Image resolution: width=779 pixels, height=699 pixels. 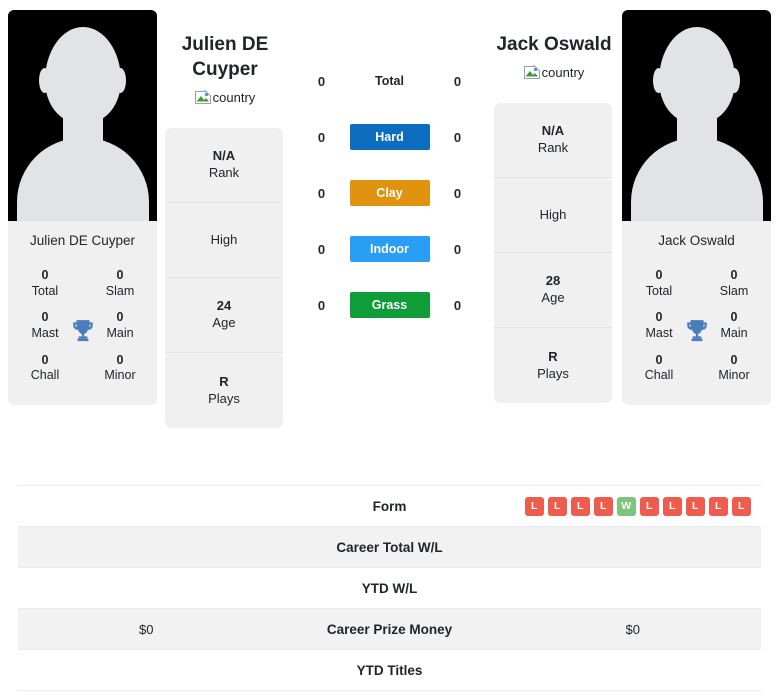 I want to click on table-row: $0 Career Prize Money $0, so click(x=389, y=629).